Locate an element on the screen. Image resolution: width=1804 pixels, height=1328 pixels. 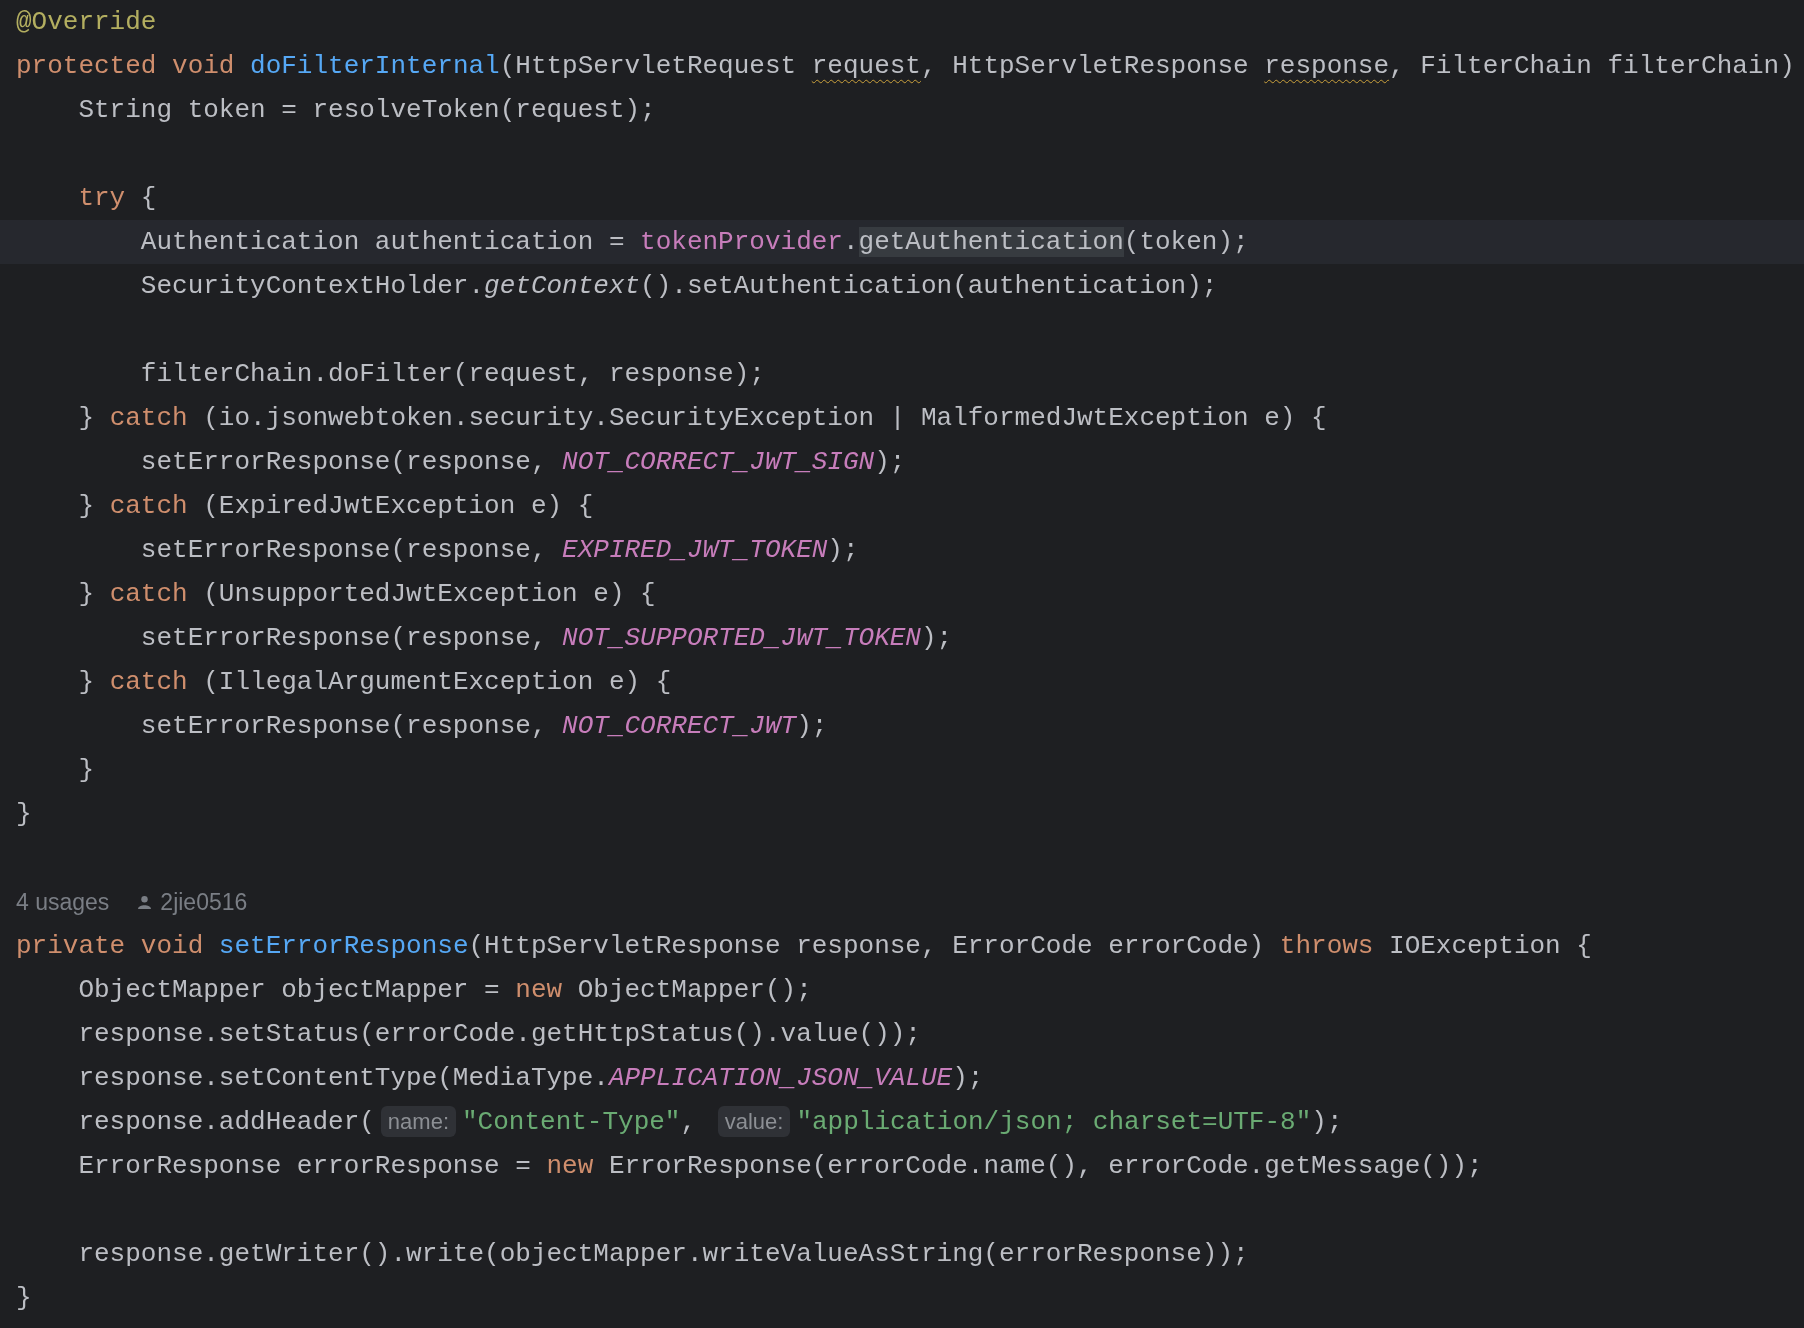
code-line: } catch (IllegalArgumentException e) { is located at coordinates (375, 682).